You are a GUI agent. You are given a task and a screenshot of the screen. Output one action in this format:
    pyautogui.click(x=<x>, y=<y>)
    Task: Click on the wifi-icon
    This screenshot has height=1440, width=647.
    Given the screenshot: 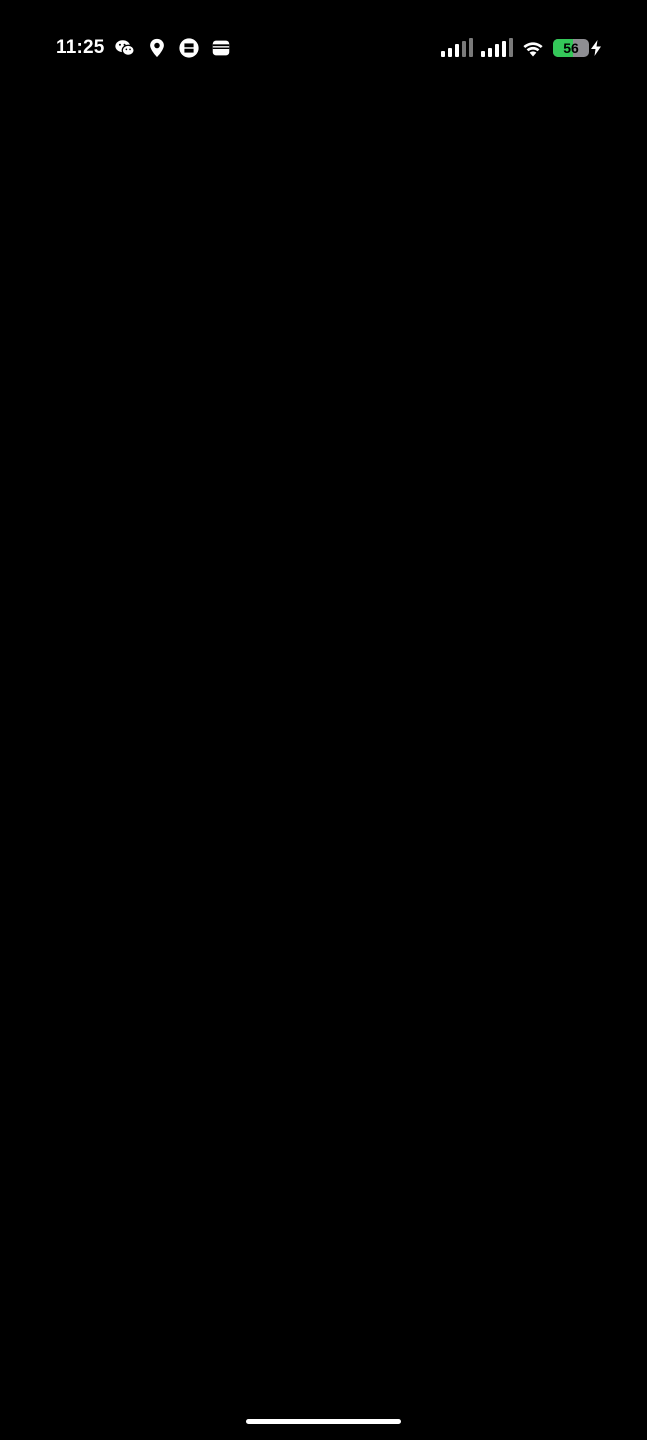 What is the action you would take?
    pyautogui.click(x=533, y=49)
    